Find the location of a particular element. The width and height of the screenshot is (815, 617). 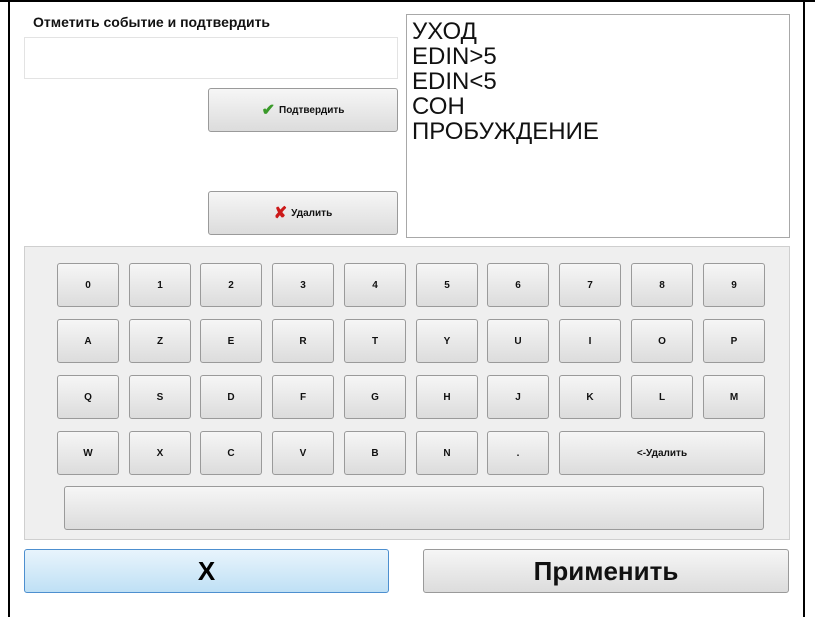

event-input-field is located at coordinates (211, 58).